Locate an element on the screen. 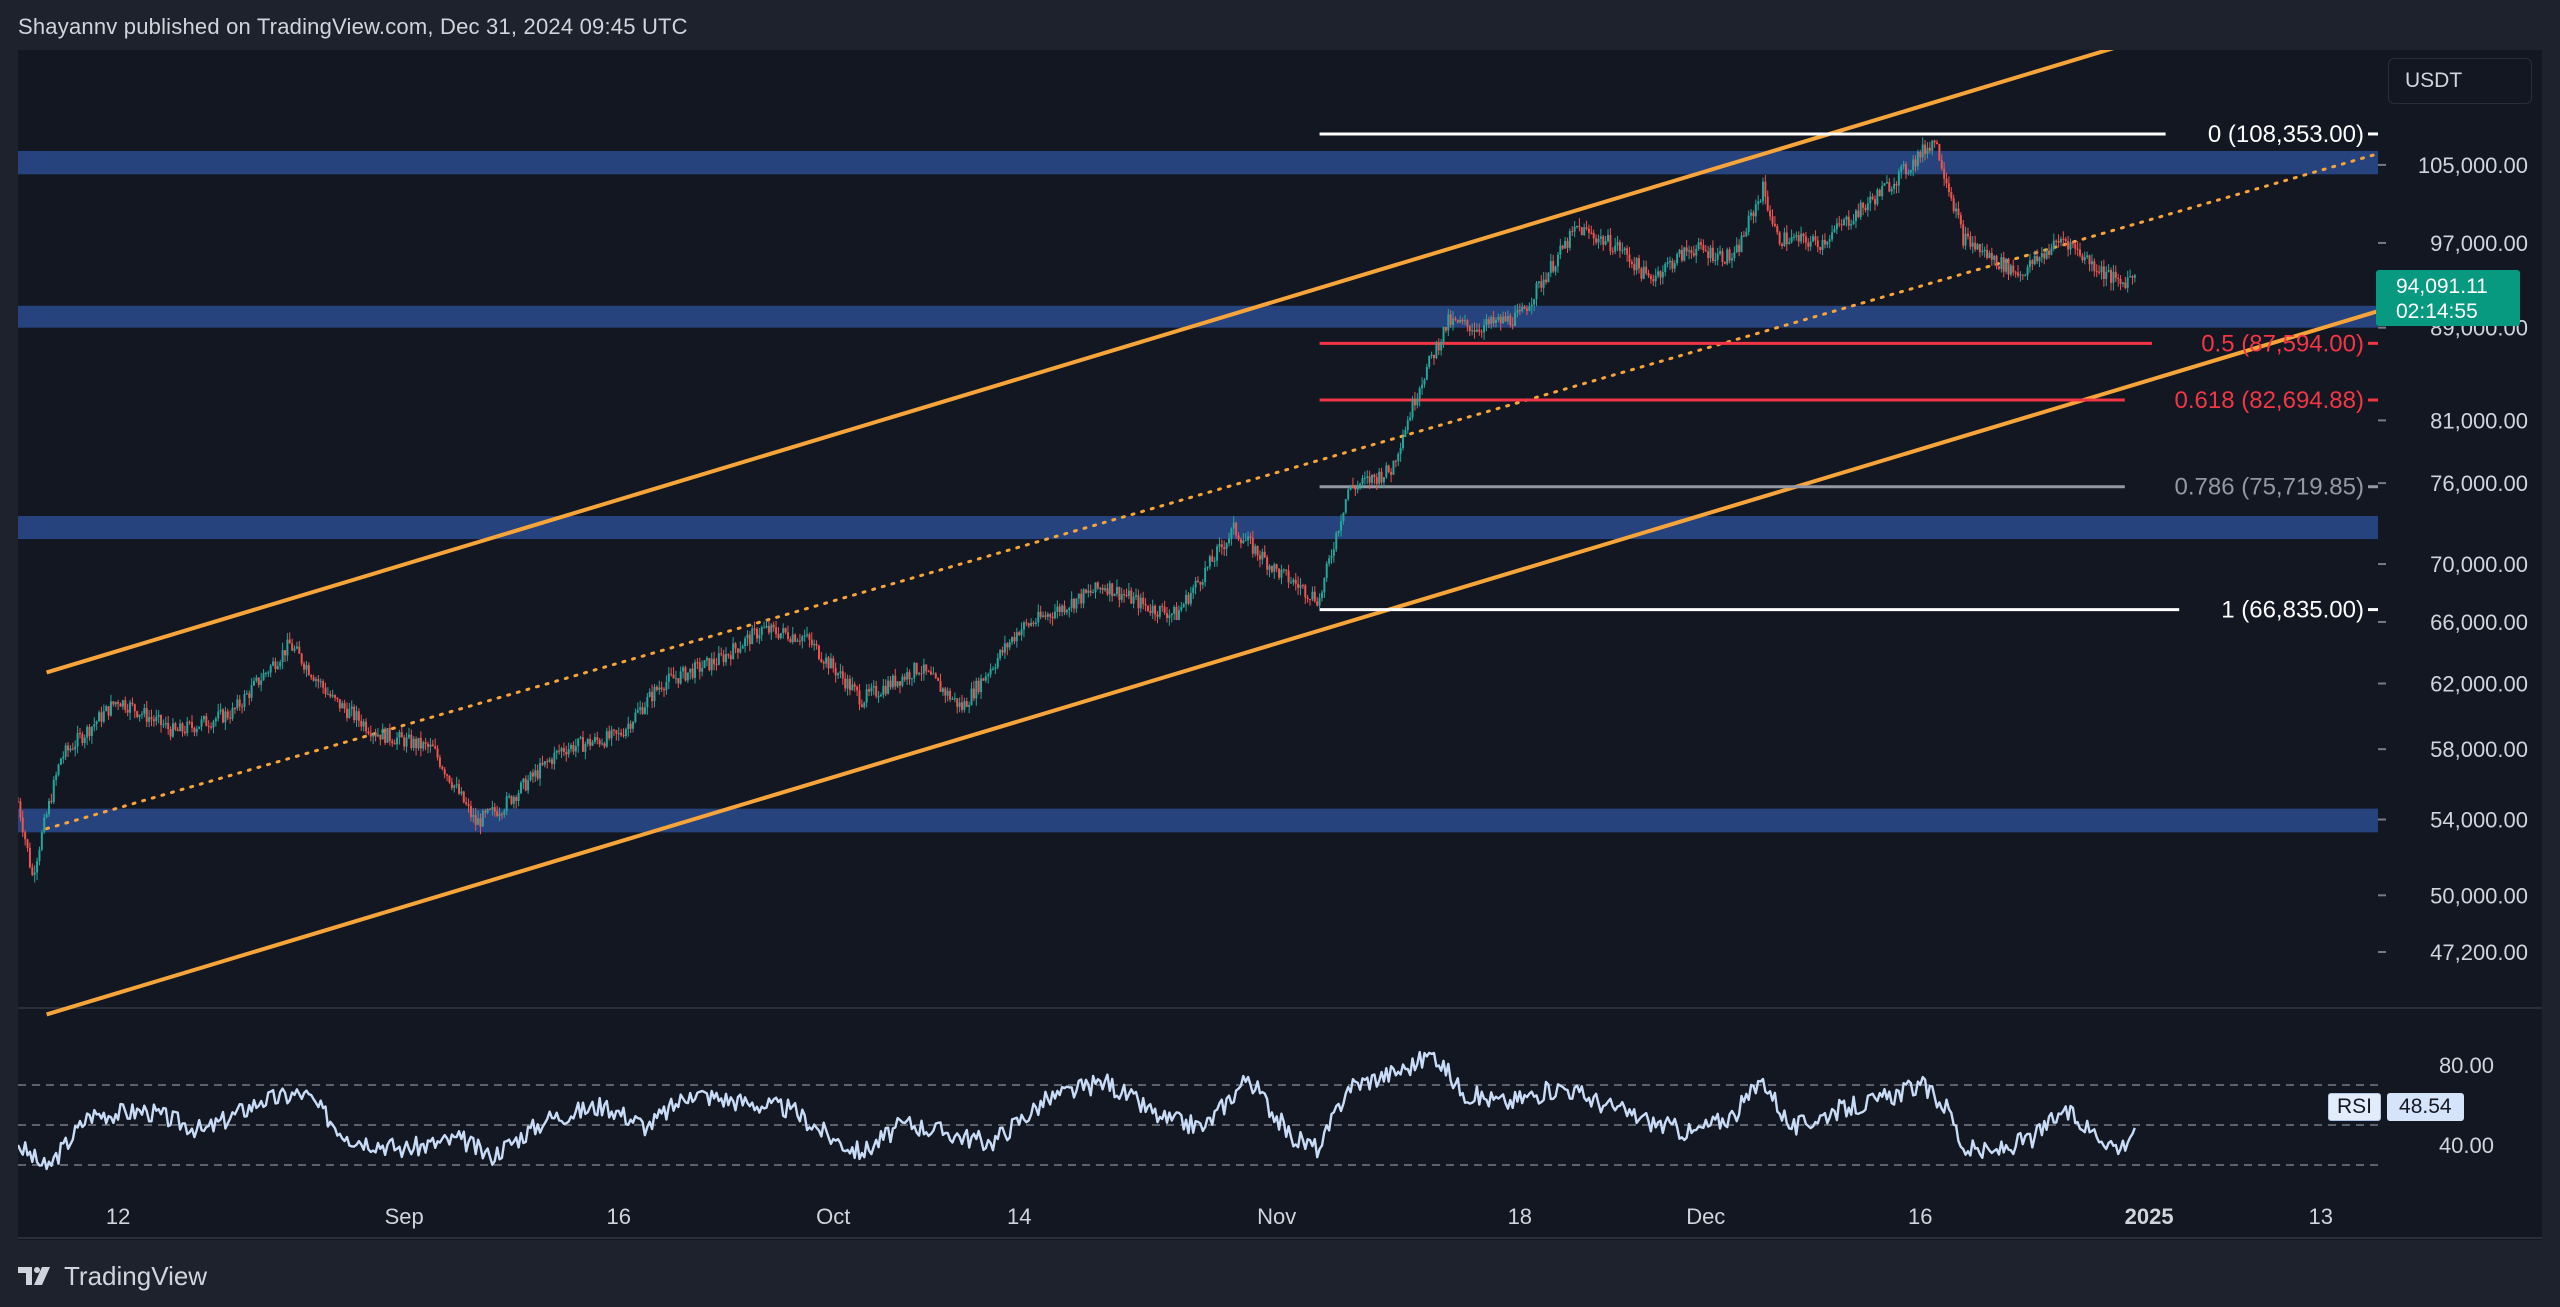 The image size is (2560, 1307). fib-level-0.618-label: 0.618 (82,694.88) is located at coordinates (2269, 400).